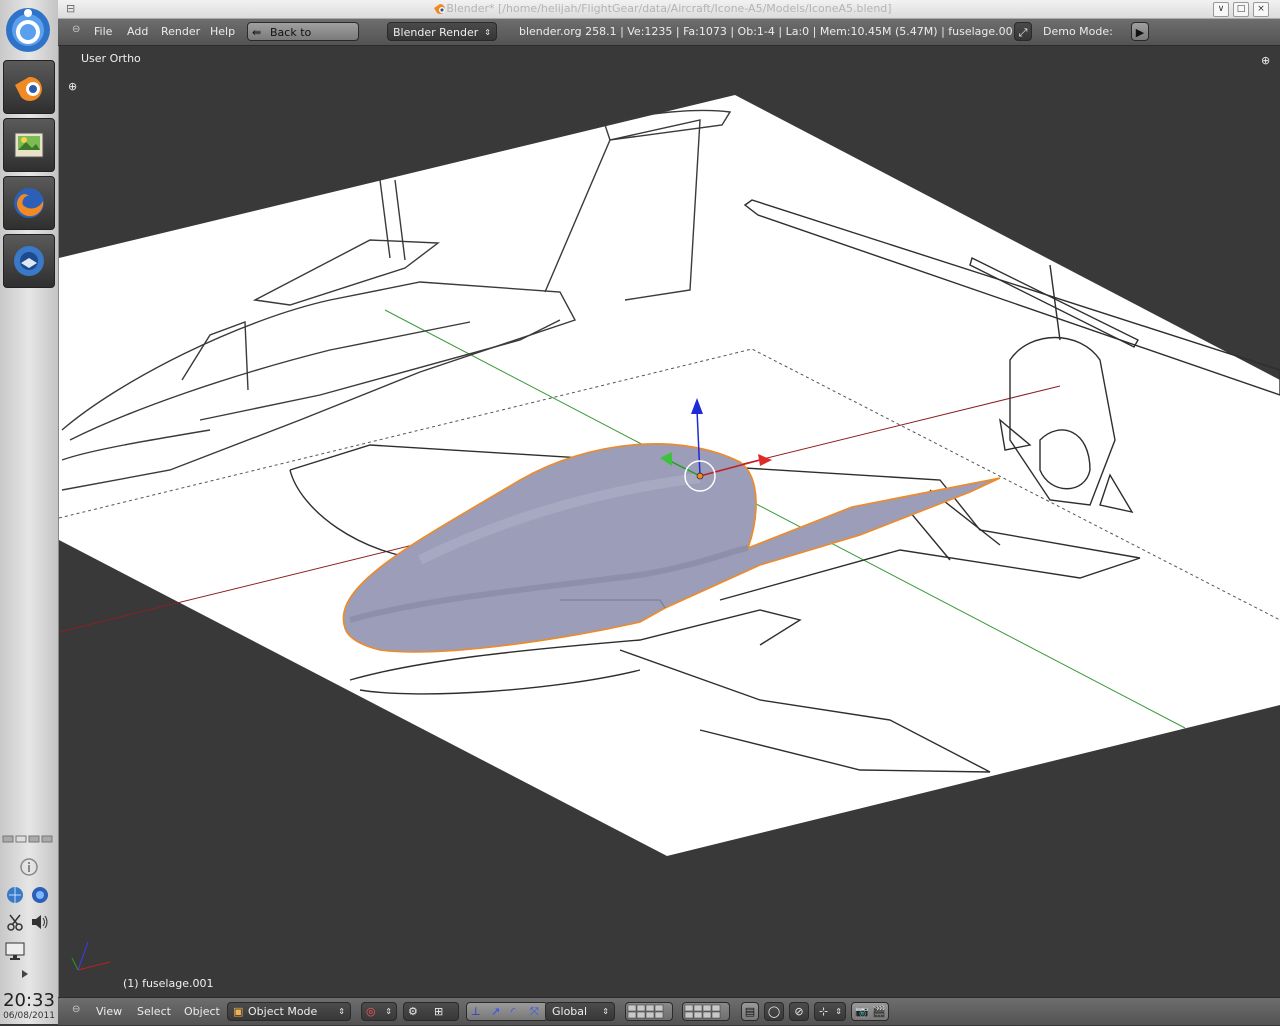 Image resolution: width=1280 pixels, height=1026 pixels. I want to click on view-axis-icon, so click(91, 956).